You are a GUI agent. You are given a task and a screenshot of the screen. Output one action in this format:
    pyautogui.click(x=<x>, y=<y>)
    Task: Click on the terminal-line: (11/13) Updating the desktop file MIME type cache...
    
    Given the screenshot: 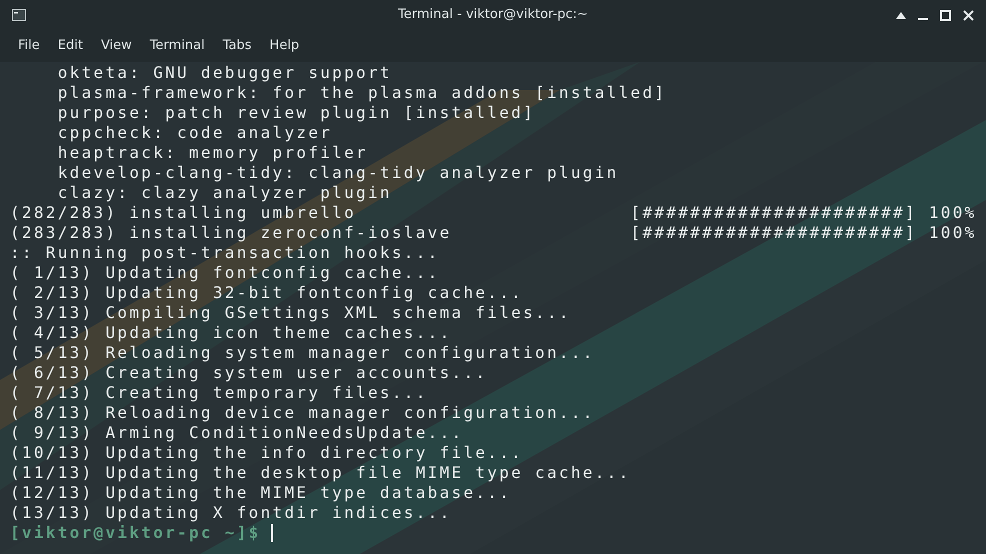 What is the action you would take?
    pyautogui.click(x=320, y=473)
    